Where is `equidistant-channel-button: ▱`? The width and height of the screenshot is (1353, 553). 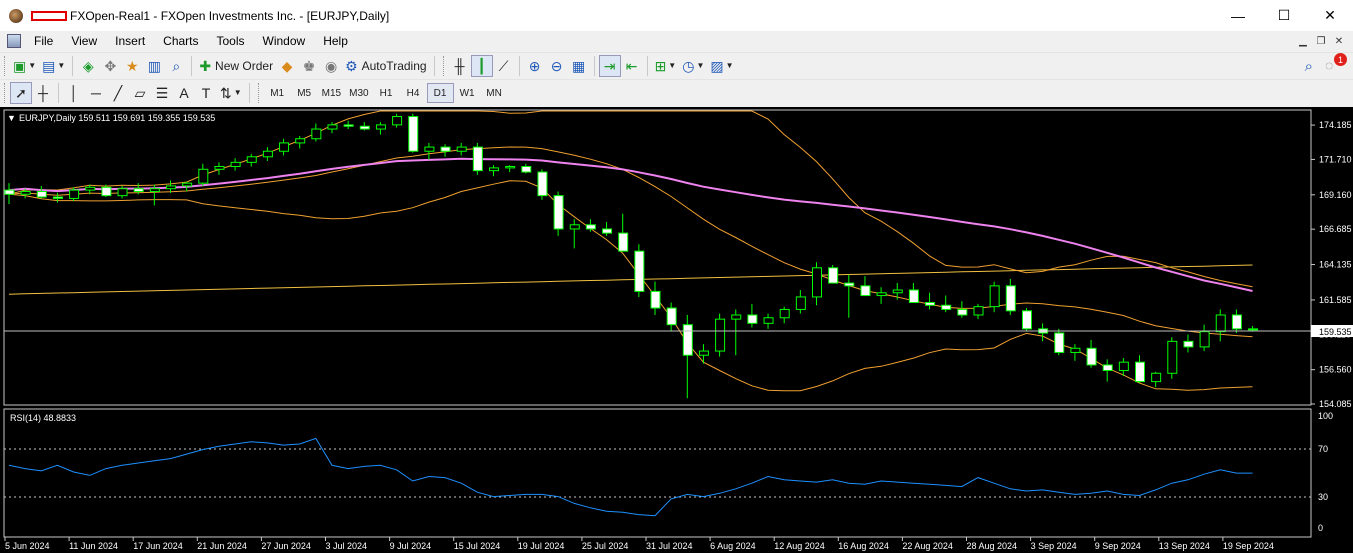 equidistant-channel-button: ▱ is located at coordinates (140, 93).